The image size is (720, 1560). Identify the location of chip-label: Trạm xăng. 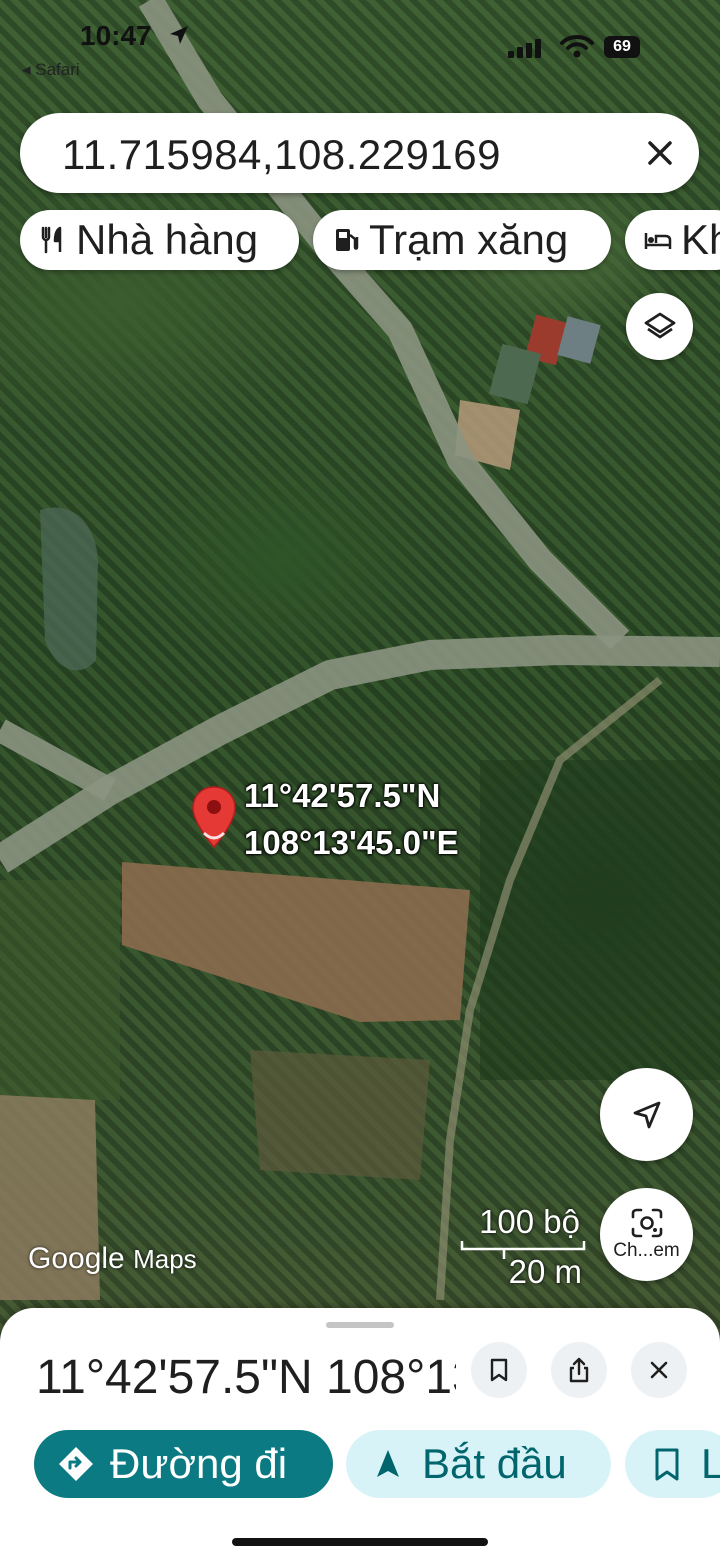
(469, 239).